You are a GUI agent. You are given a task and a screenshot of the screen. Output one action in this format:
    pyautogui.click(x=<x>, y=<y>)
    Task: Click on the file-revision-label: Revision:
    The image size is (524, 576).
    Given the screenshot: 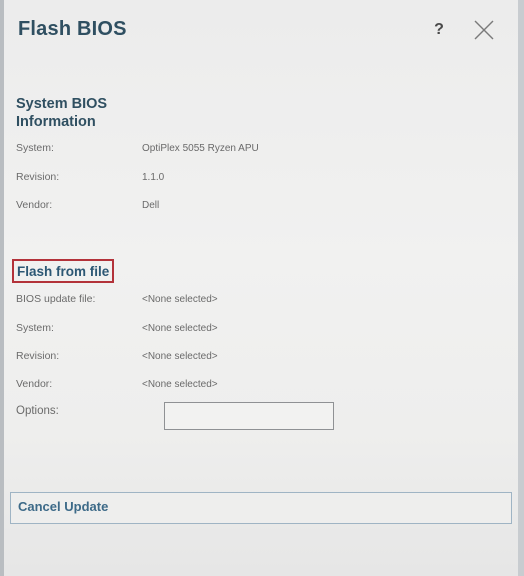 What is the action you would take?
    pyautogui.click(x=38, y=356)
    